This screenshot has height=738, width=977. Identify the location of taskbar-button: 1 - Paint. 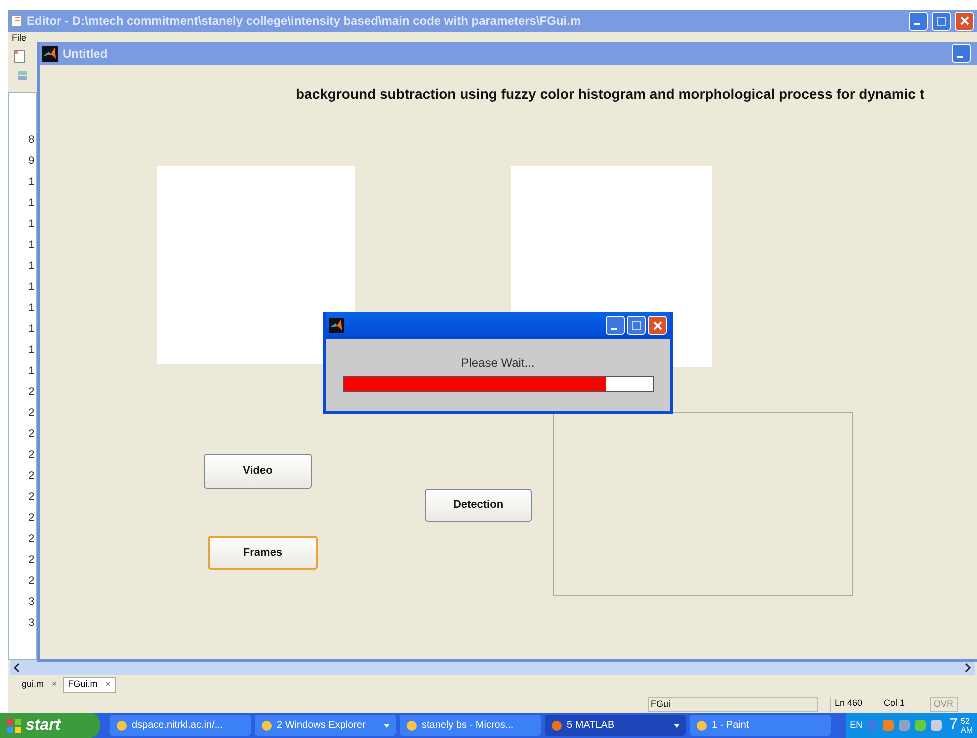
(760, 725).